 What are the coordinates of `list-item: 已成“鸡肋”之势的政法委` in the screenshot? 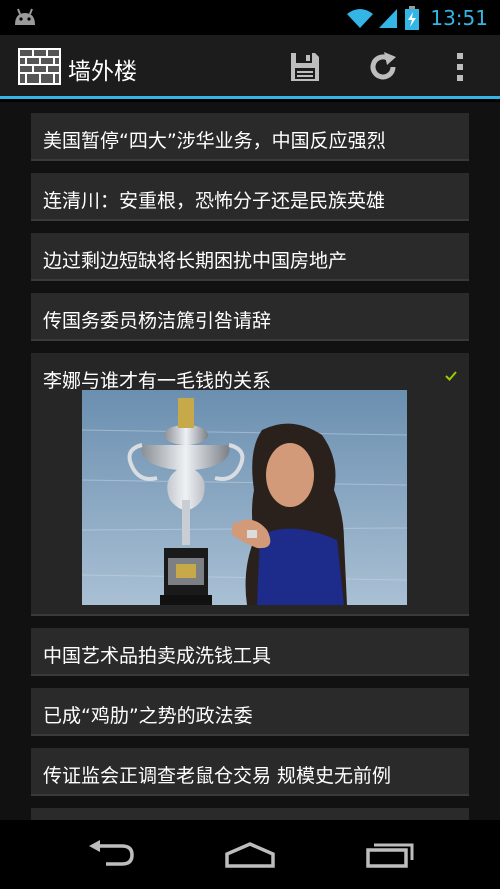 It's located at (250, 712).